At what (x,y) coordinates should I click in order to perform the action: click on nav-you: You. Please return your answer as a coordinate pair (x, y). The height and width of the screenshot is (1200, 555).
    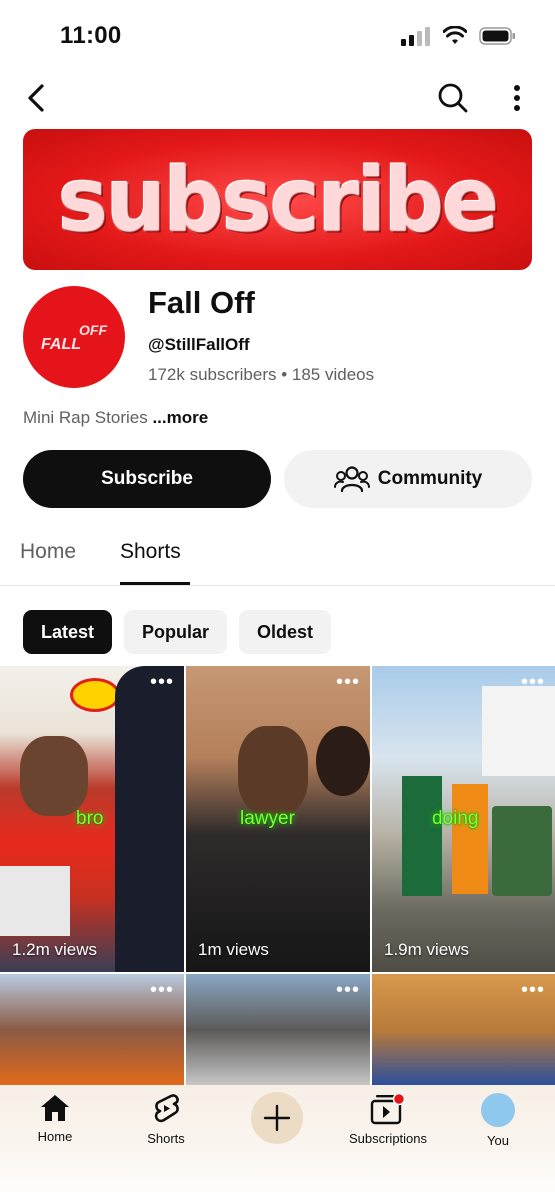
    Looking at the image, I should click on (498, 1120).